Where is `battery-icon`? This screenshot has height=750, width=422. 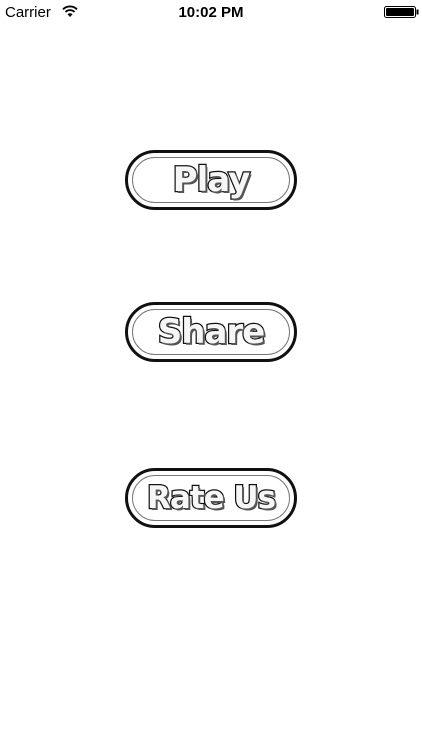
battery-icon is located at coordinates (401, 12).